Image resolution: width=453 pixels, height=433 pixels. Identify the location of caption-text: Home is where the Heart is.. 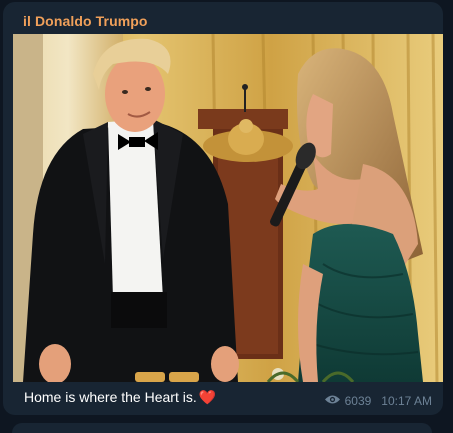
(110, 397).